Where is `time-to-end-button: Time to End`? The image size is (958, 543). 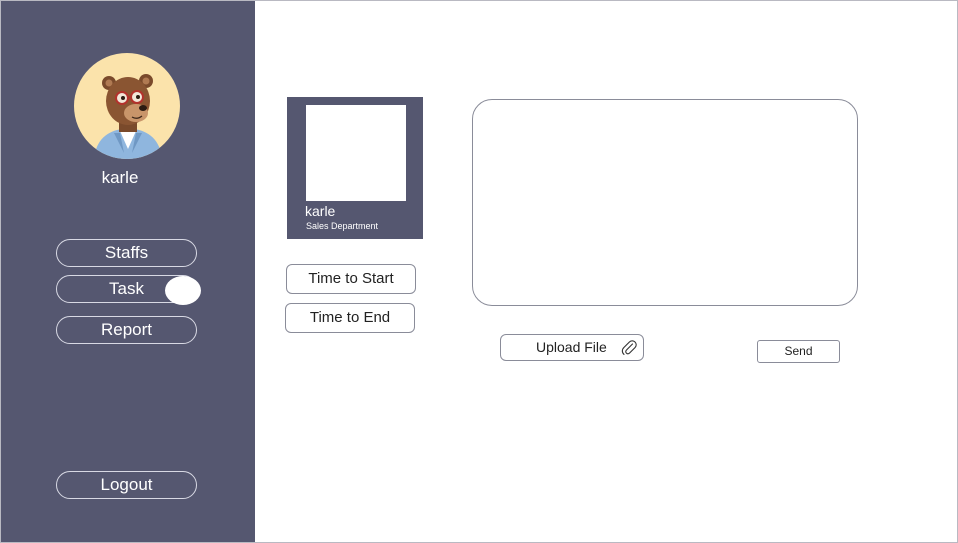 time-to-end-button: Time to End is located at coordinates (350, 318).